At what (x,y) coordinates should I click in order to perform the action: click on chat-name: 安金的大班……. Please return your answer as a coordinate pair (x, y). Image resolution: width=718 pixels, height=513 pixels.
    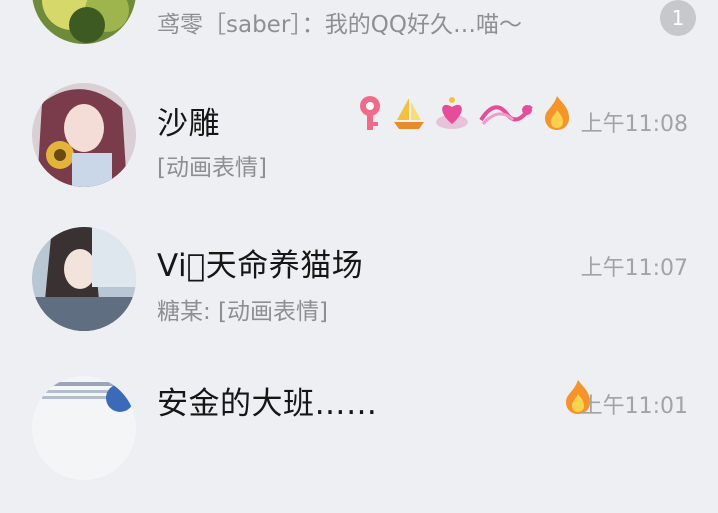
    Looking at the image, I should click on (267, 404).